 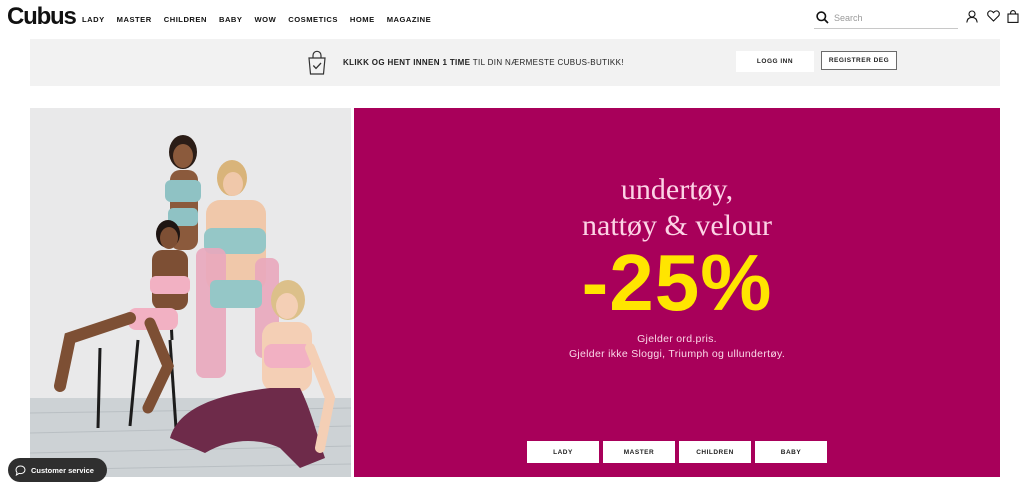 I want to click on shopping-bag-check-icon, so click(x=317, y=62).